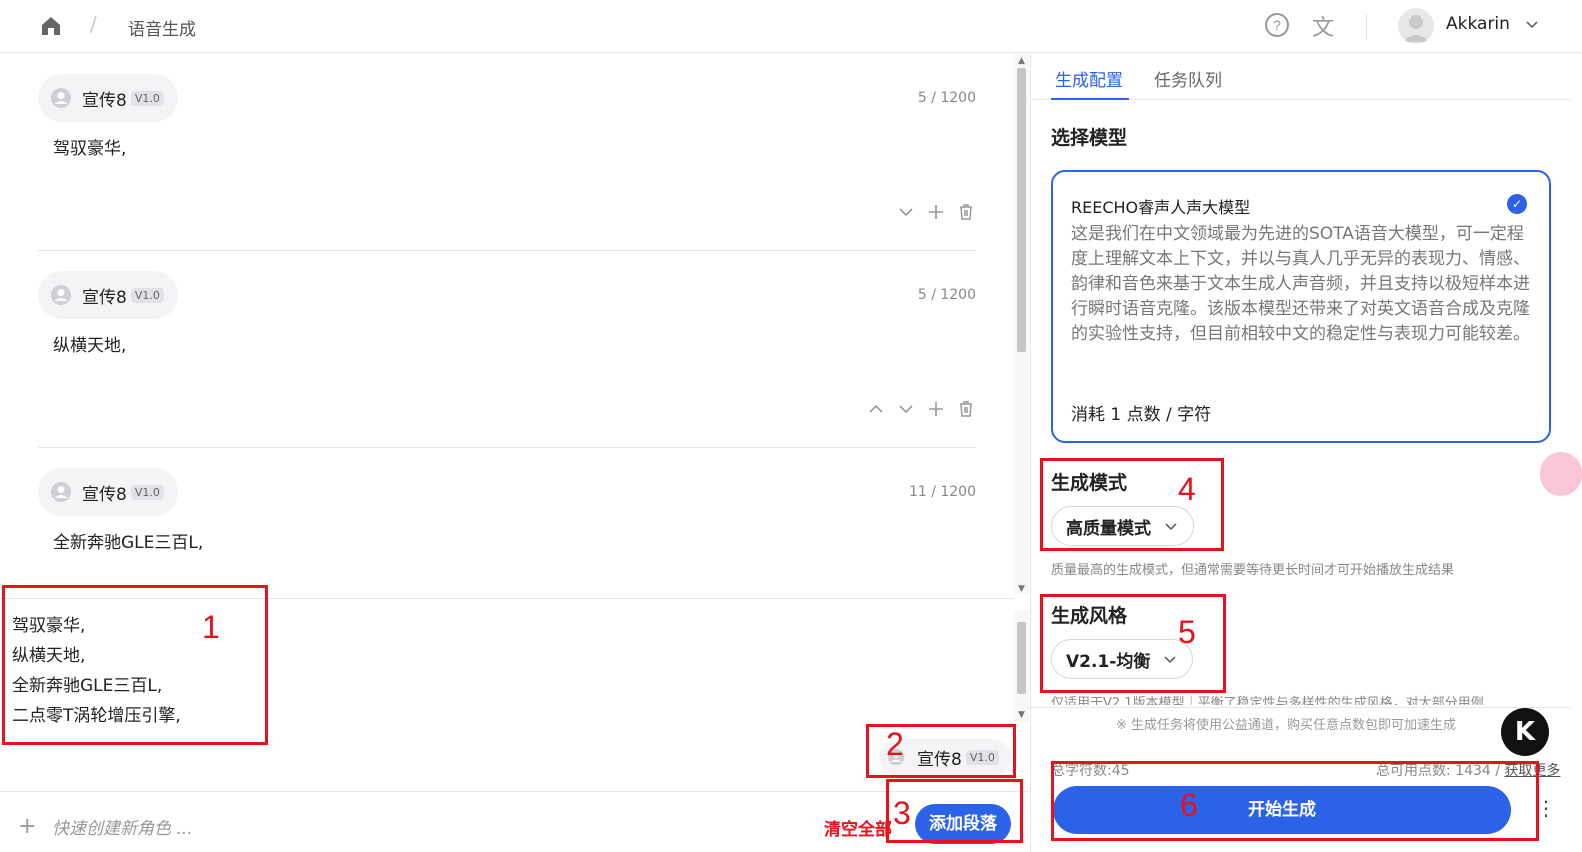 The image size is (1582, 852). I want to click on active-tab-indicator, so click(1090, 99).